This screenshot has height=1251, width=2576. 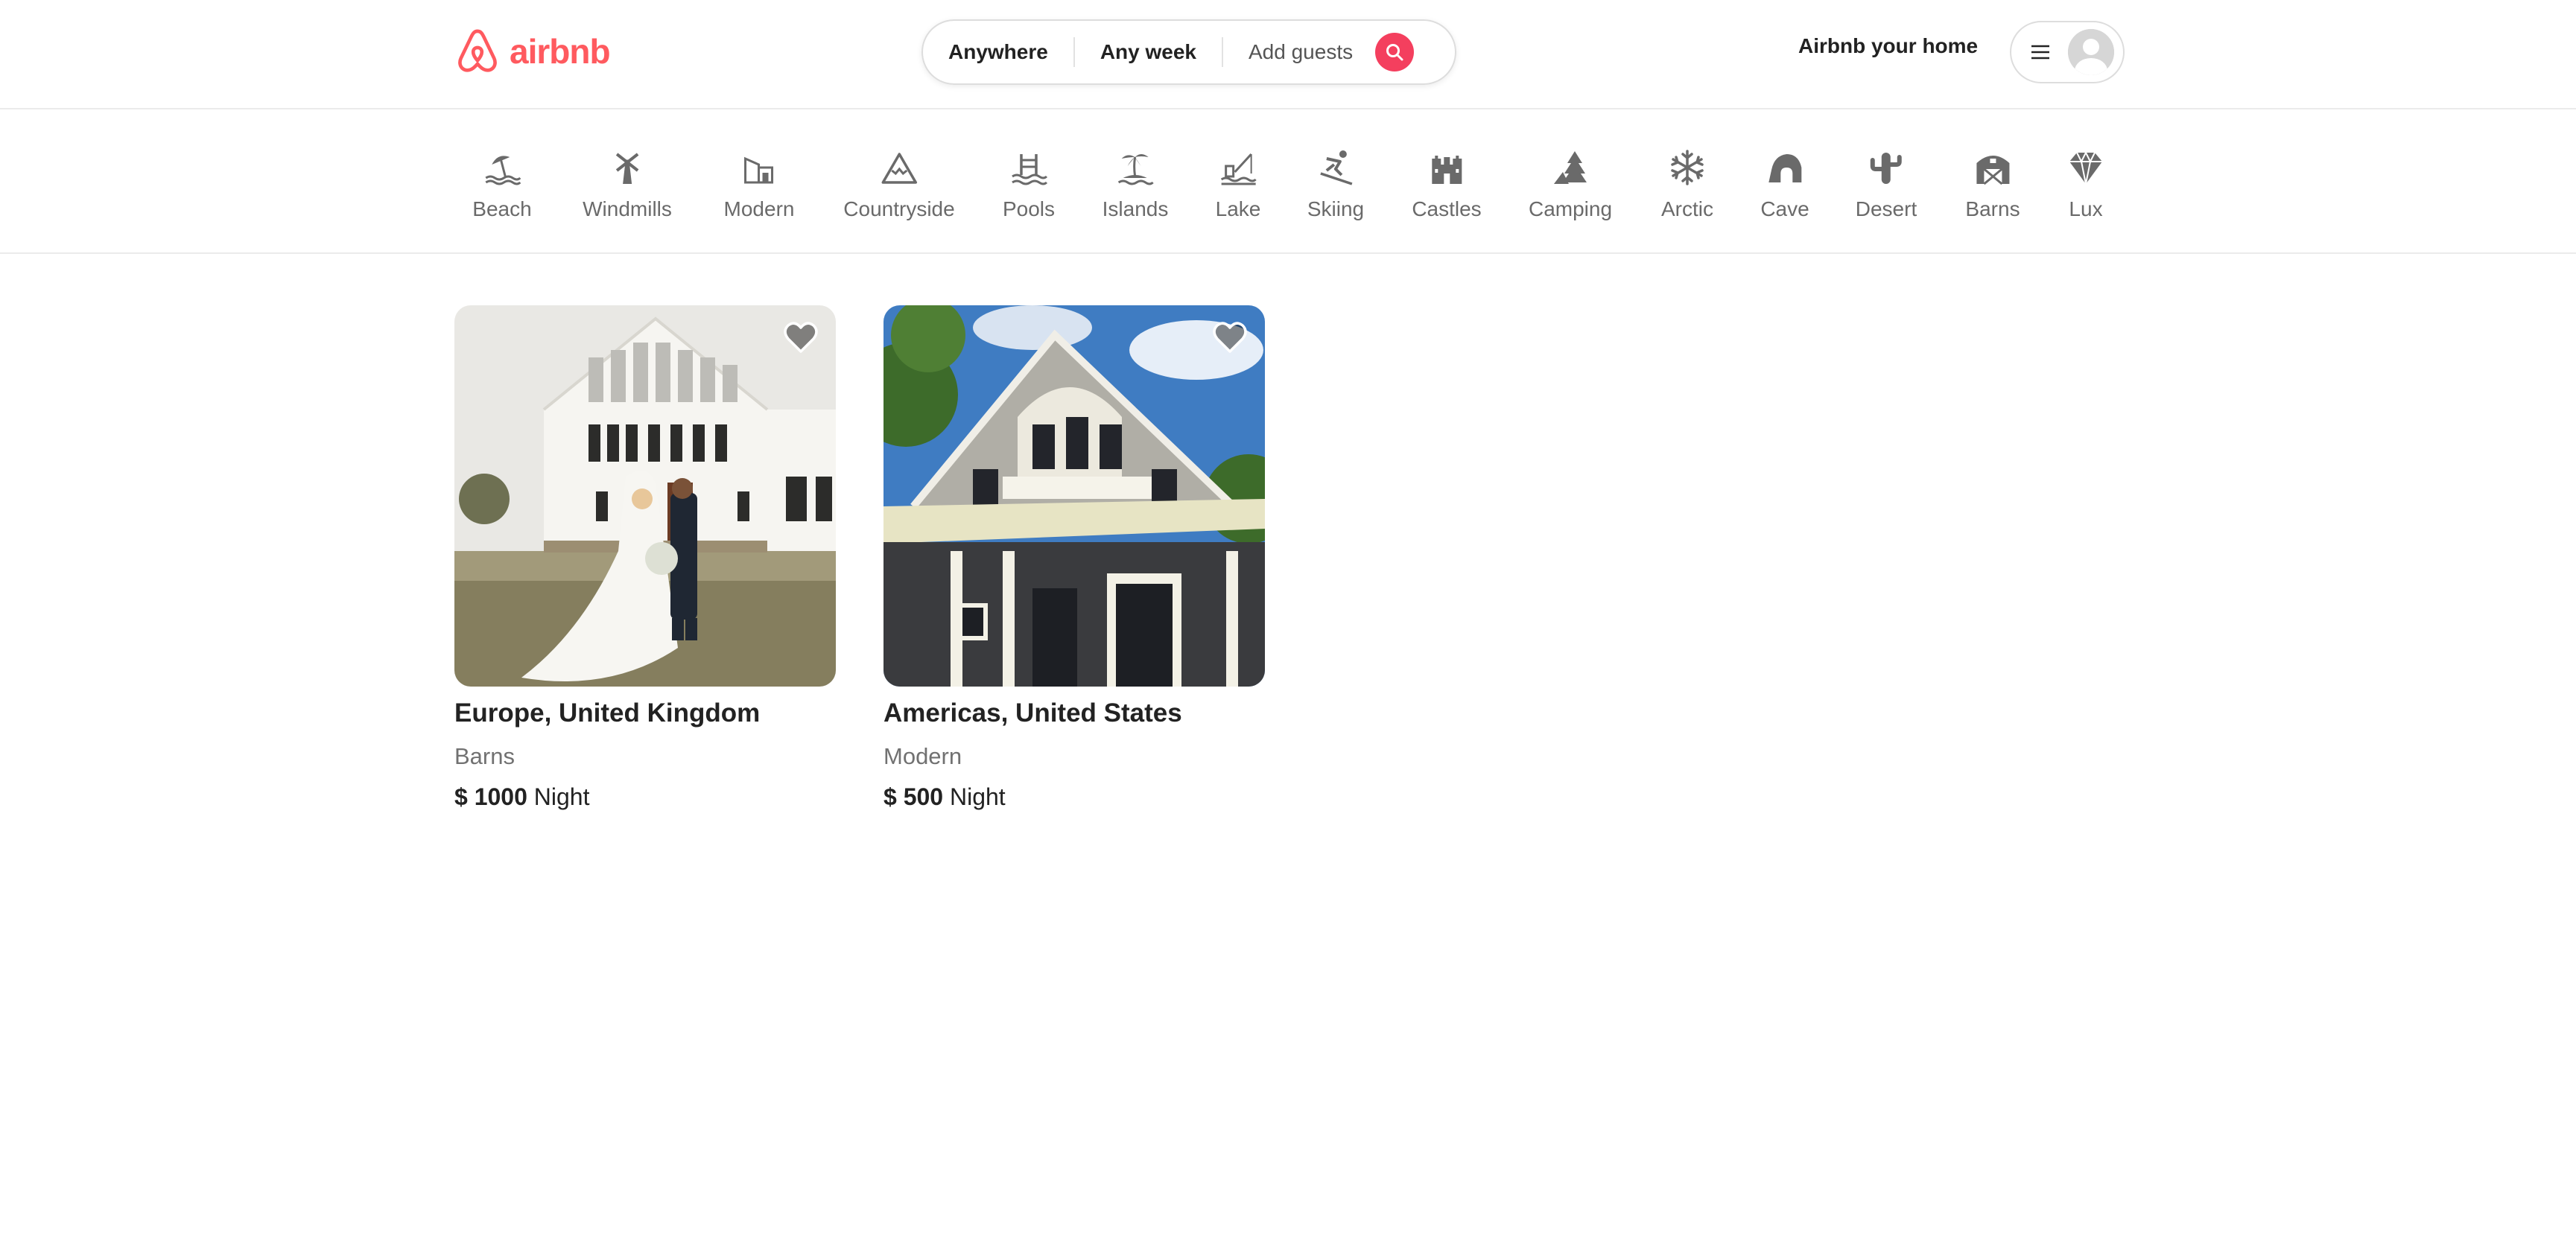 I want to click on user-avatar-icon, so click(x=2091, y=52).